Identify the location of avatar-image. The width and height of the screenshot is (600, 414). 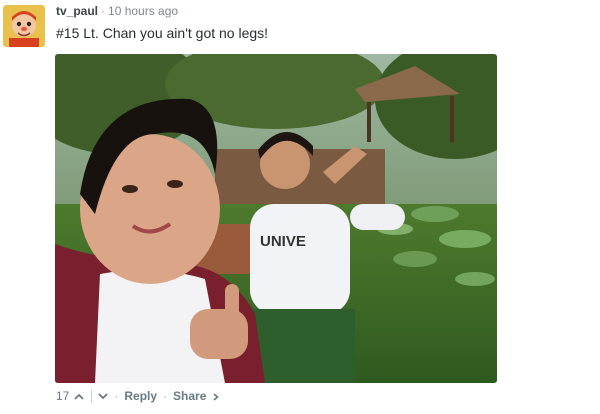
(24, 26).